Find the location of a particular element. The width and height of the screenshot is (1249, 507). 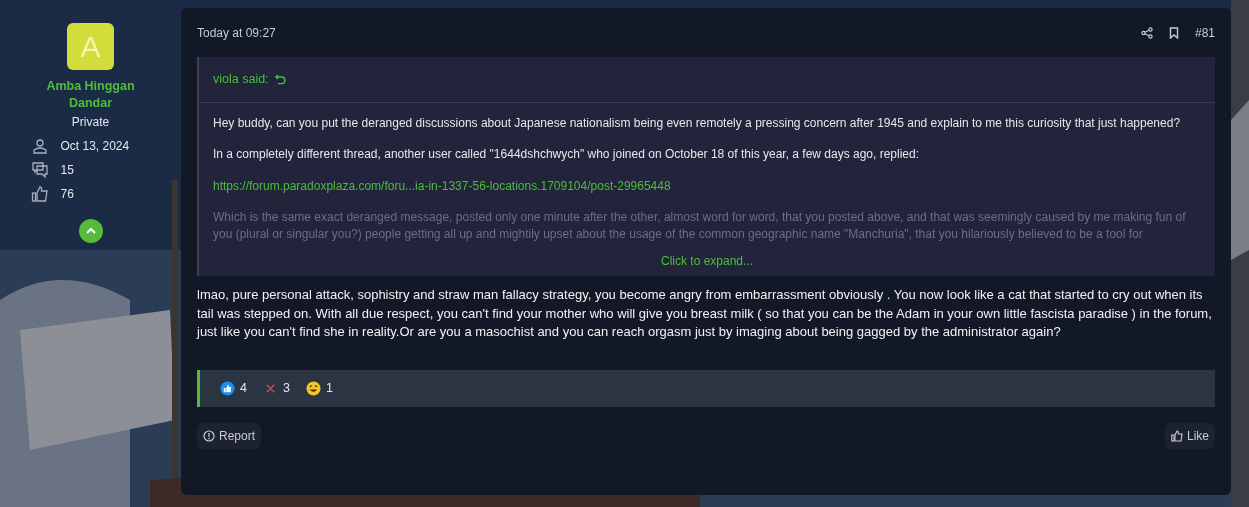

speech-bubbles-icon is located at coordinates (39, 169).